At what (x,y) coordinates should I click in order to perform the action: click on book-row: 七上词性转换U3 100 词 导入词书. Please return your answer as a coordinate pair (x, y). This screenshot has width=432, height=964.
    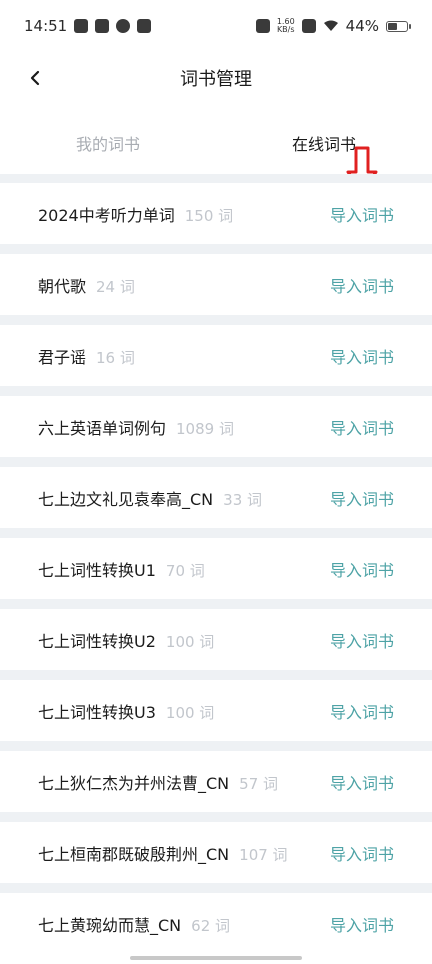
    Looking at the image, I should click on (216, 710).